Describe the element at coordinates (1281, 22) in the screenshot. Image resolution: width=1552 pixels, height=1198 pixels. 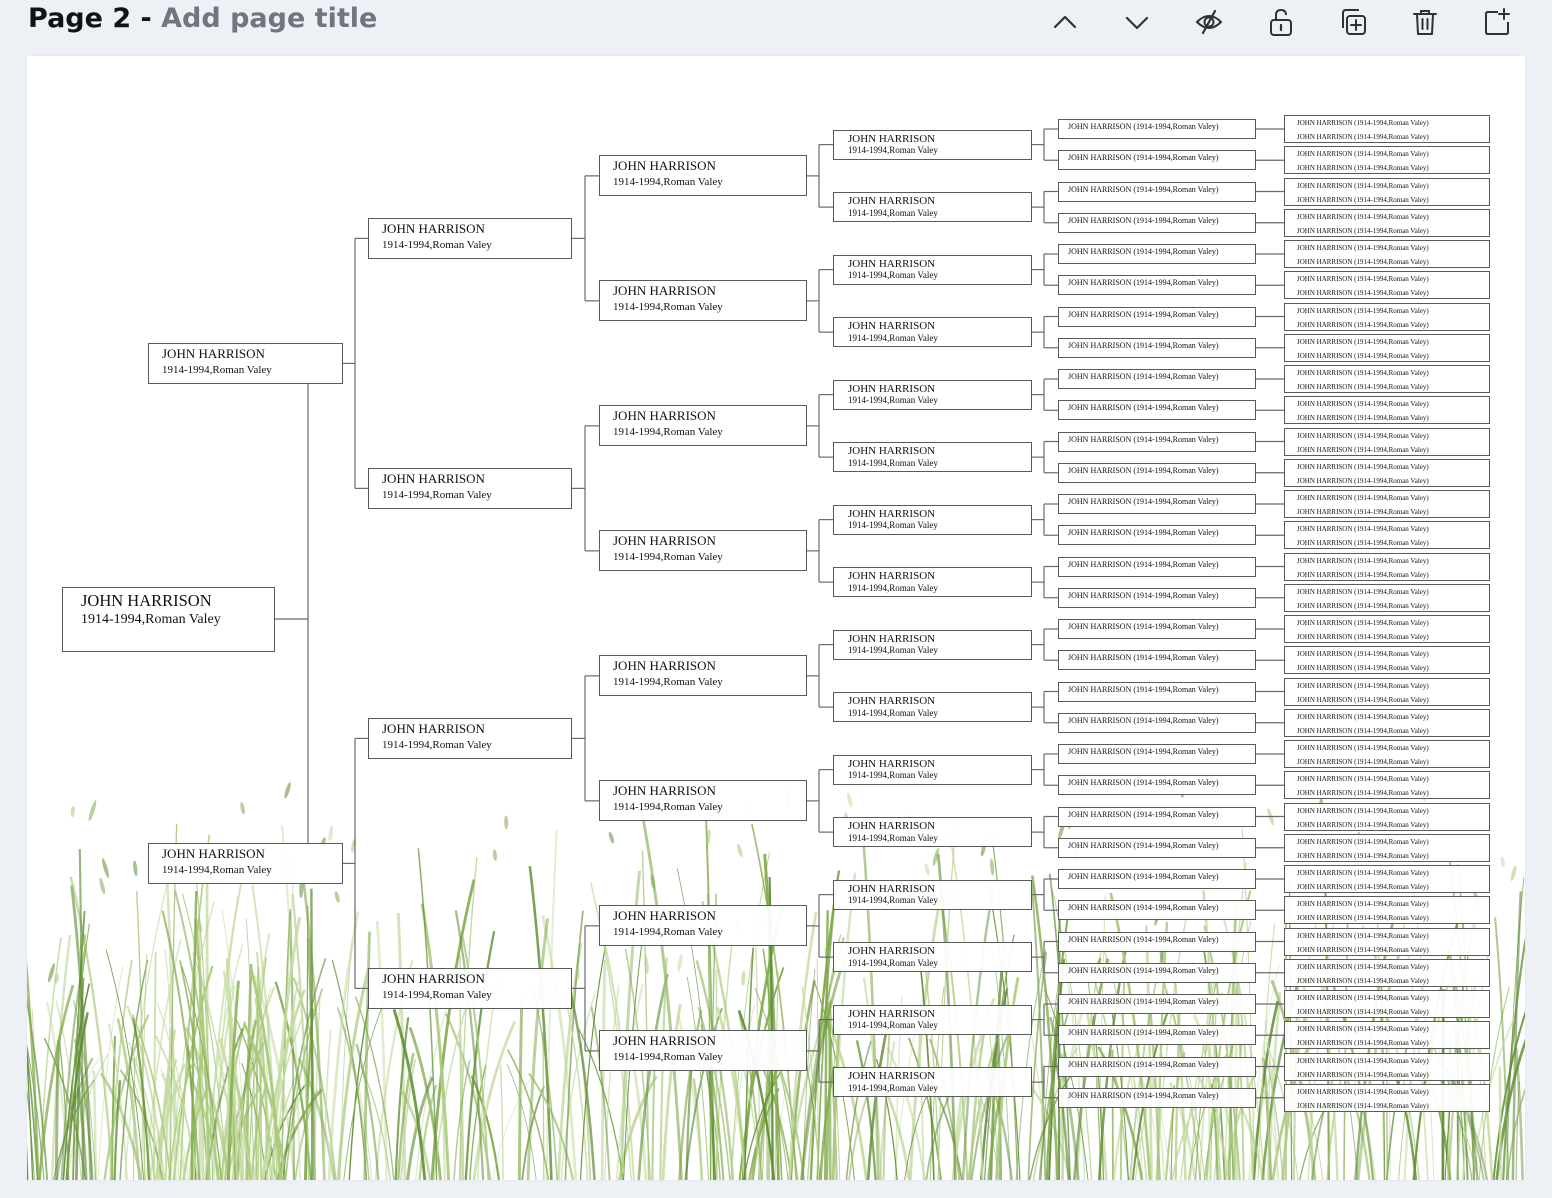
I see `lock-page-button` at that location.